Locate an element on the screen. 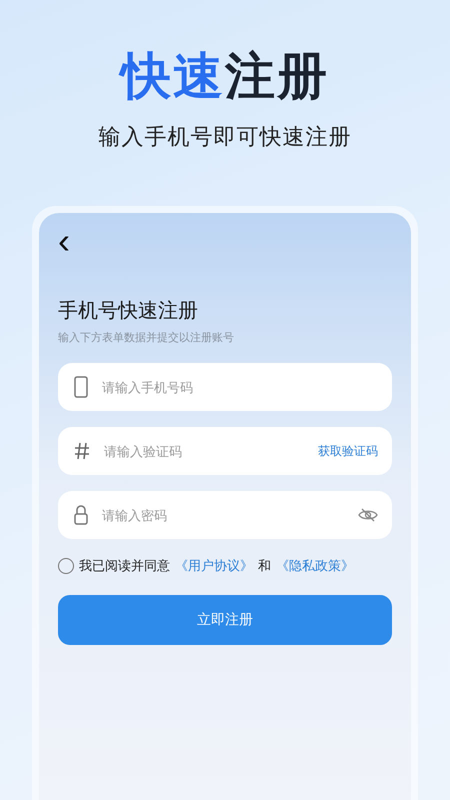 The width and height of the screenshot is (450, 800). agreement-link: 《用户协议》 is located at coordinates (214, 566).